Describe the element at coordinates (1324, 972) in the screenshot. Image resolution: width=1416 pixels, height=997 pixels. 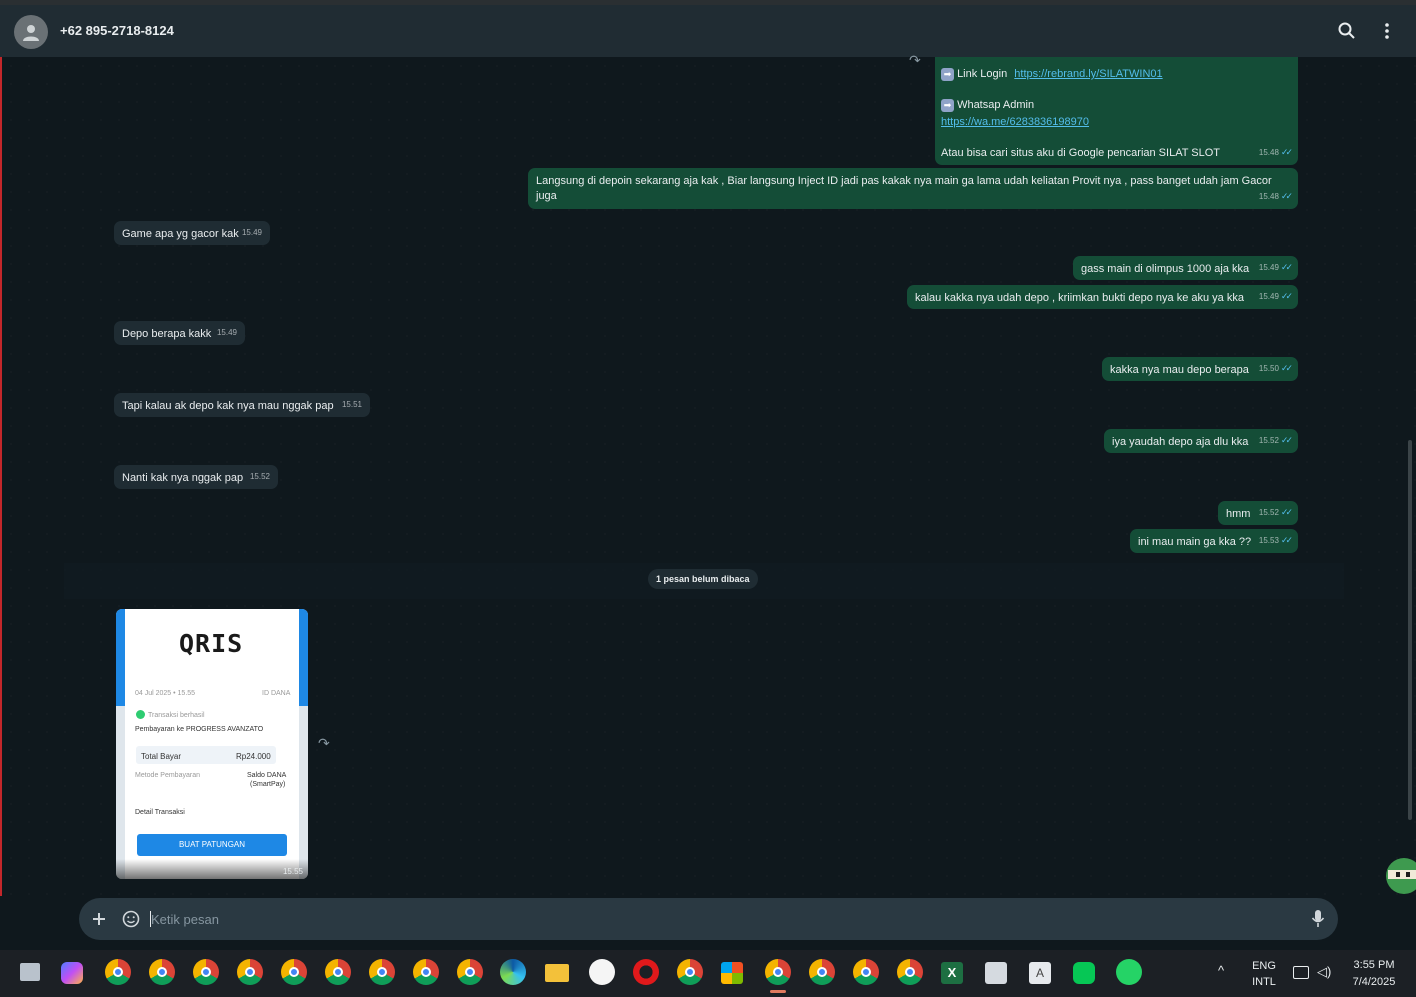
I see `volume-icon: ◁)` at that location.